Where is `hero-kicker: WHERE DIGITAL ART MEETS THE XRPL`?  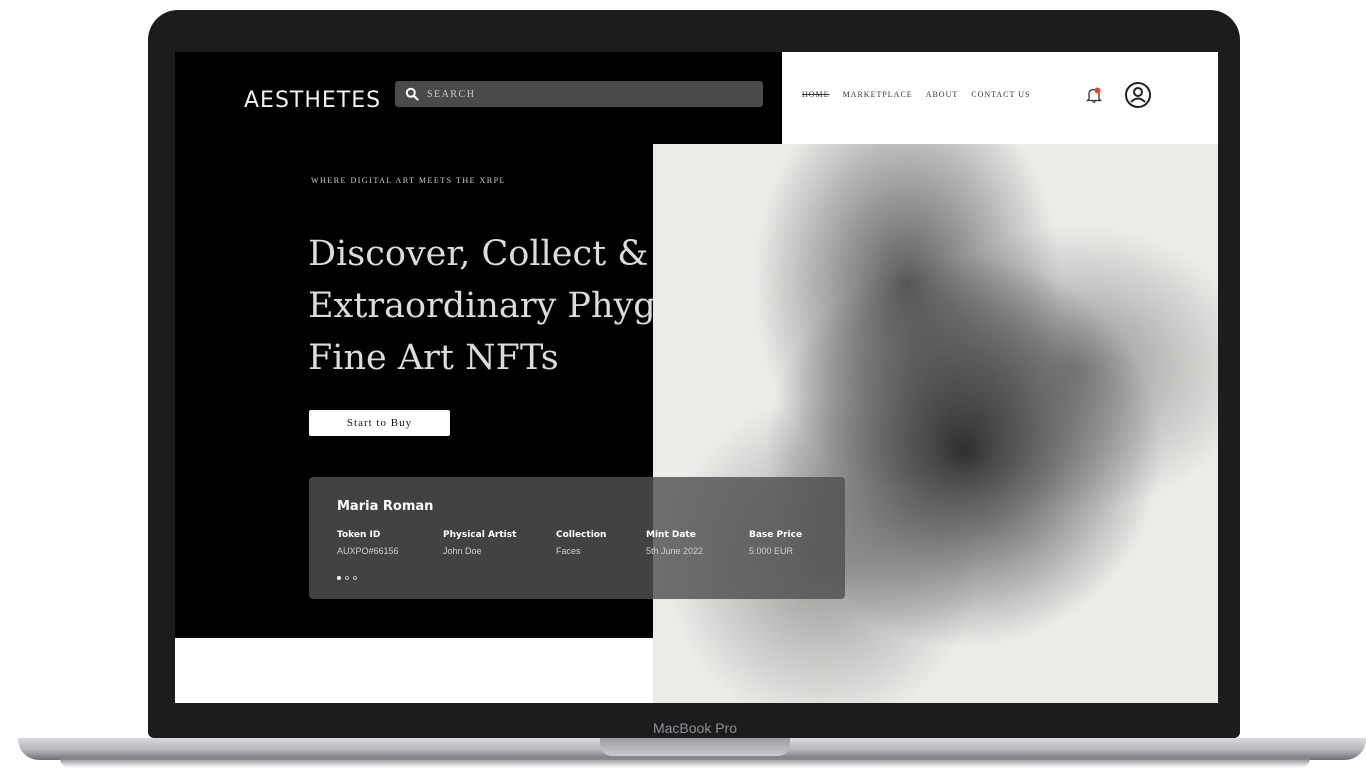 hero-kicker: WHERE DIGITAL ART MEETS THE XRPL is located at coordinates (408, 180).